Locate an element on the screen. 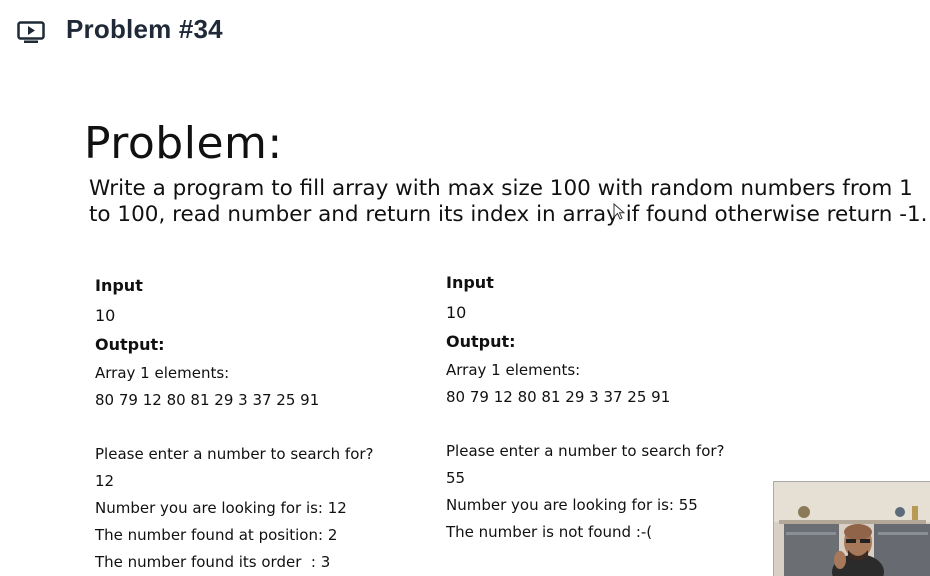 The height and width of the screenshot is (576, 930). result-line-2: The number found its order : 3 is located at coordinates (213, 562).